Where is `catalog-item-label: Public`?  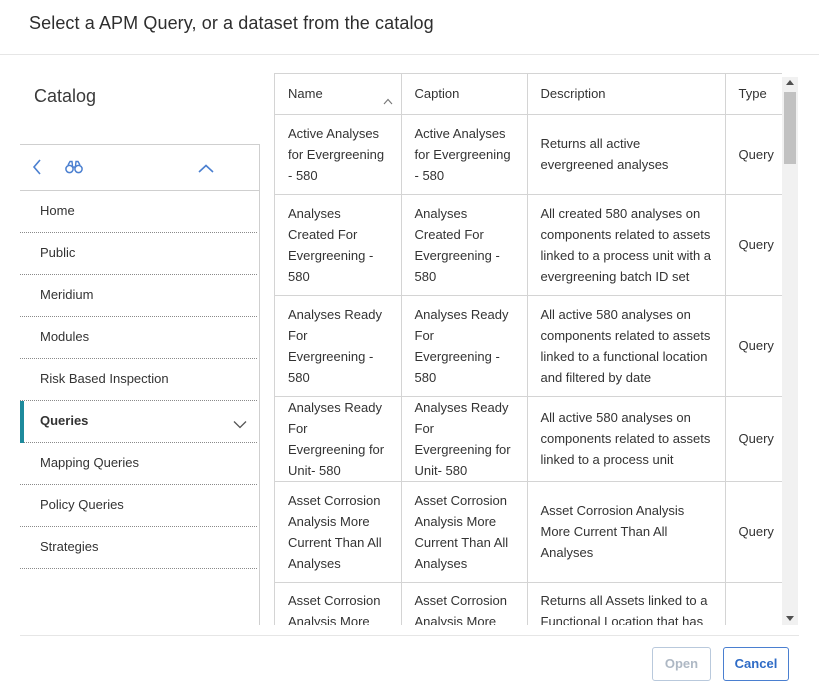
catalog-item-label: Public is located at coordinates (58, 252).